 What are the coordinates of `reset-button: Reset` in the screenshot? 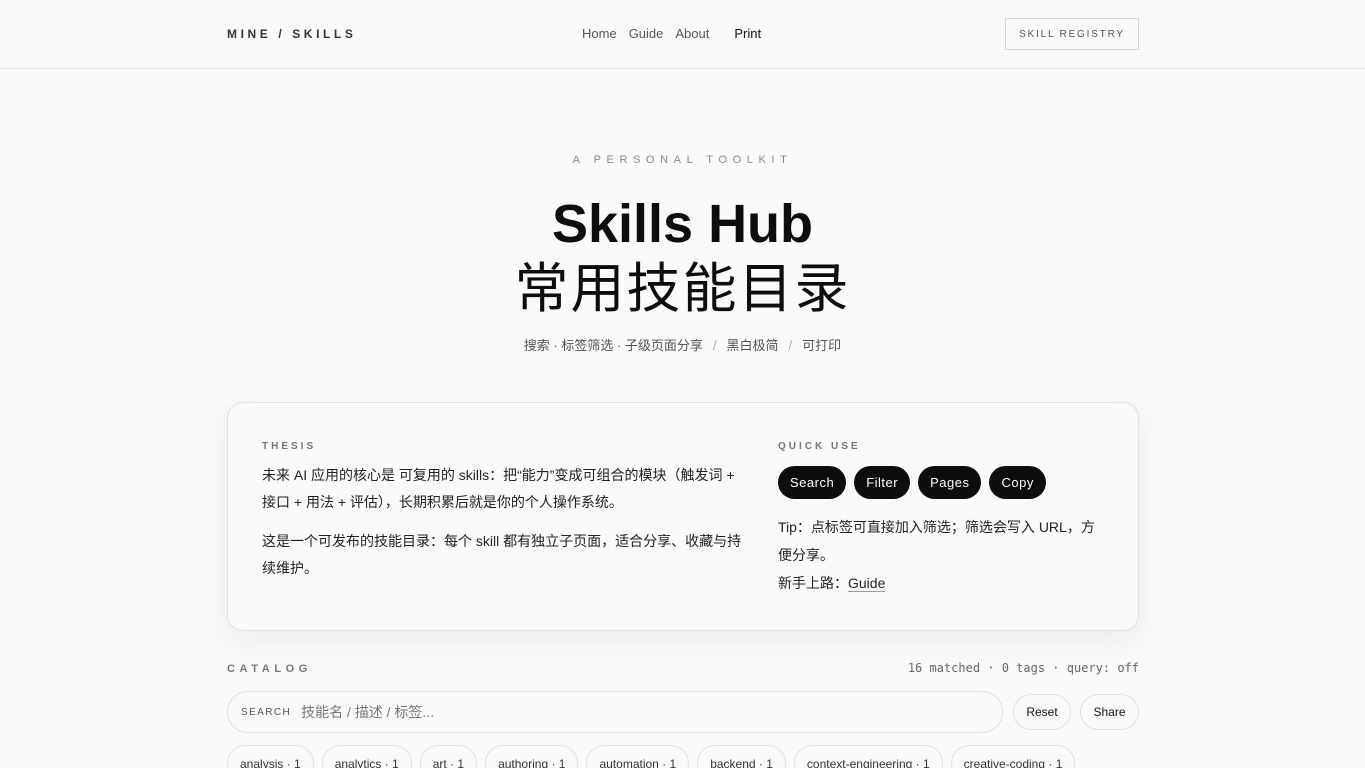 It's located at (1042, 712).